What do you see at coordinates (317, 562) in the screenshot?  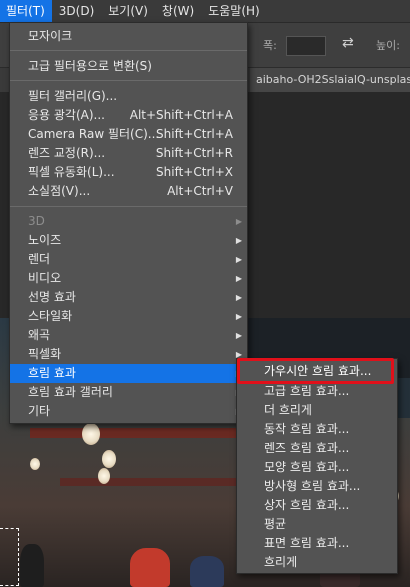 I see `submenu-item-blur: 흐리게` at bounding box center [317, 562].